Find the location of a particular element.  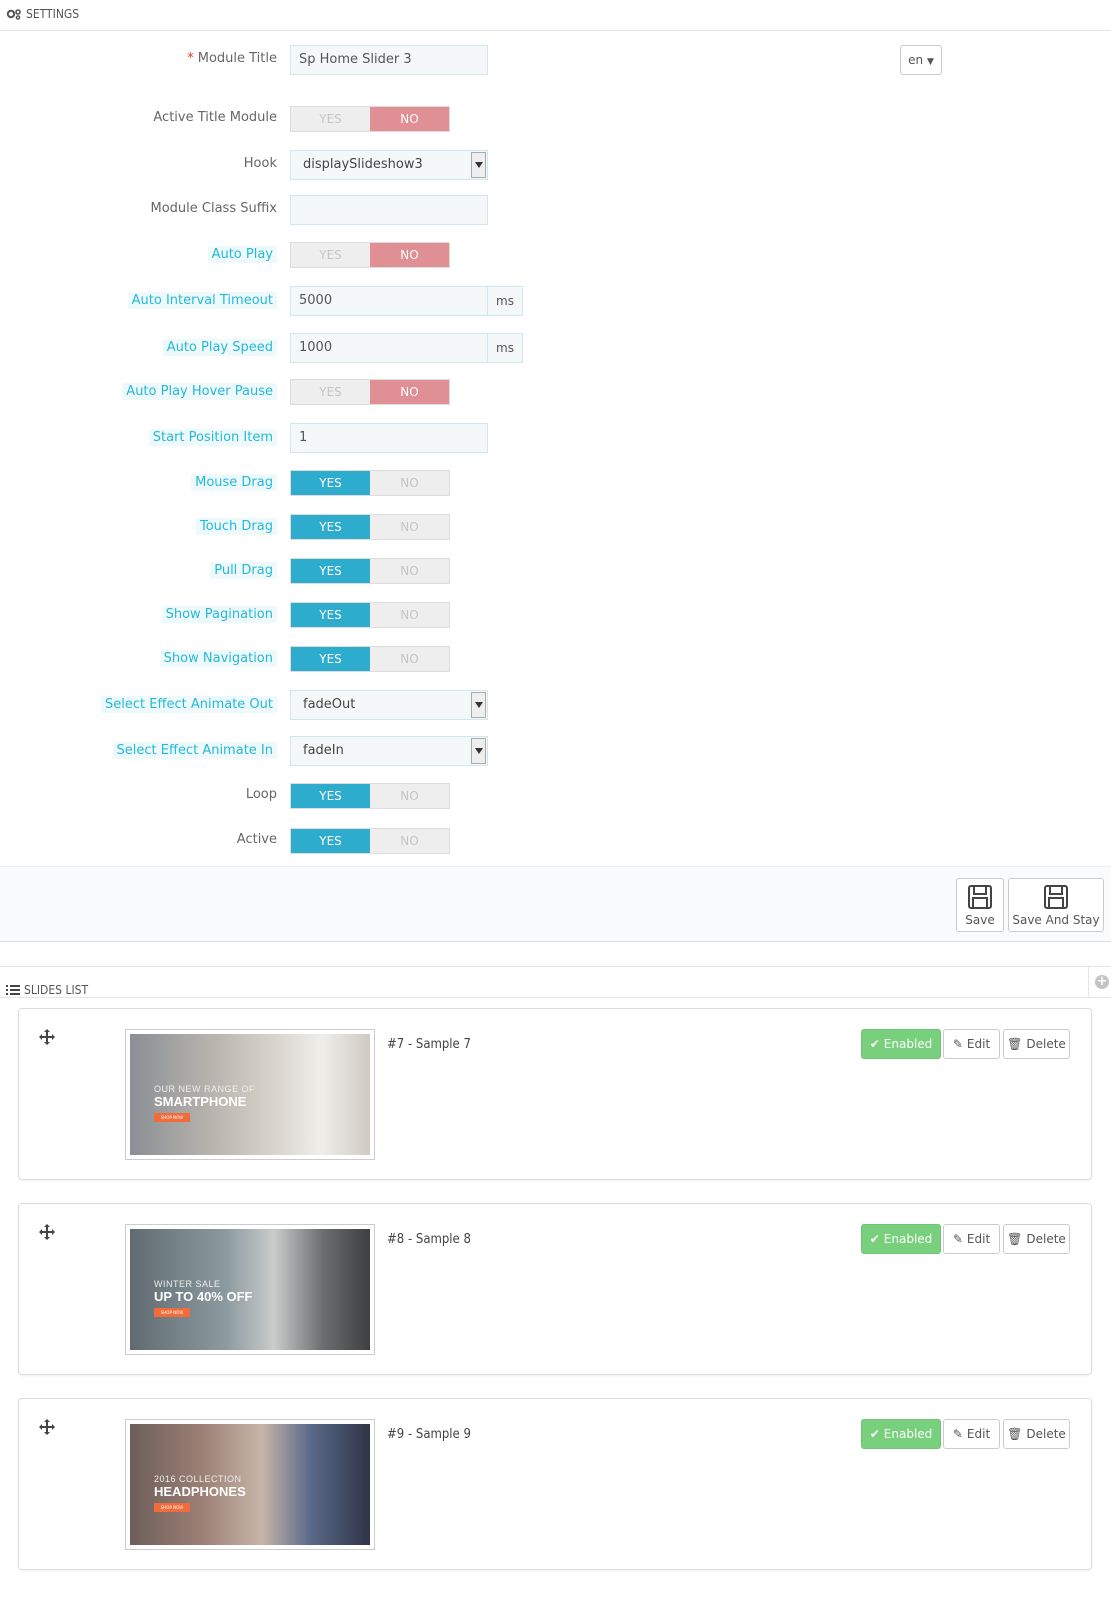

auto-play-hover-pause-label: Auto Play Hover Pause is located at coordinates (199, 391).